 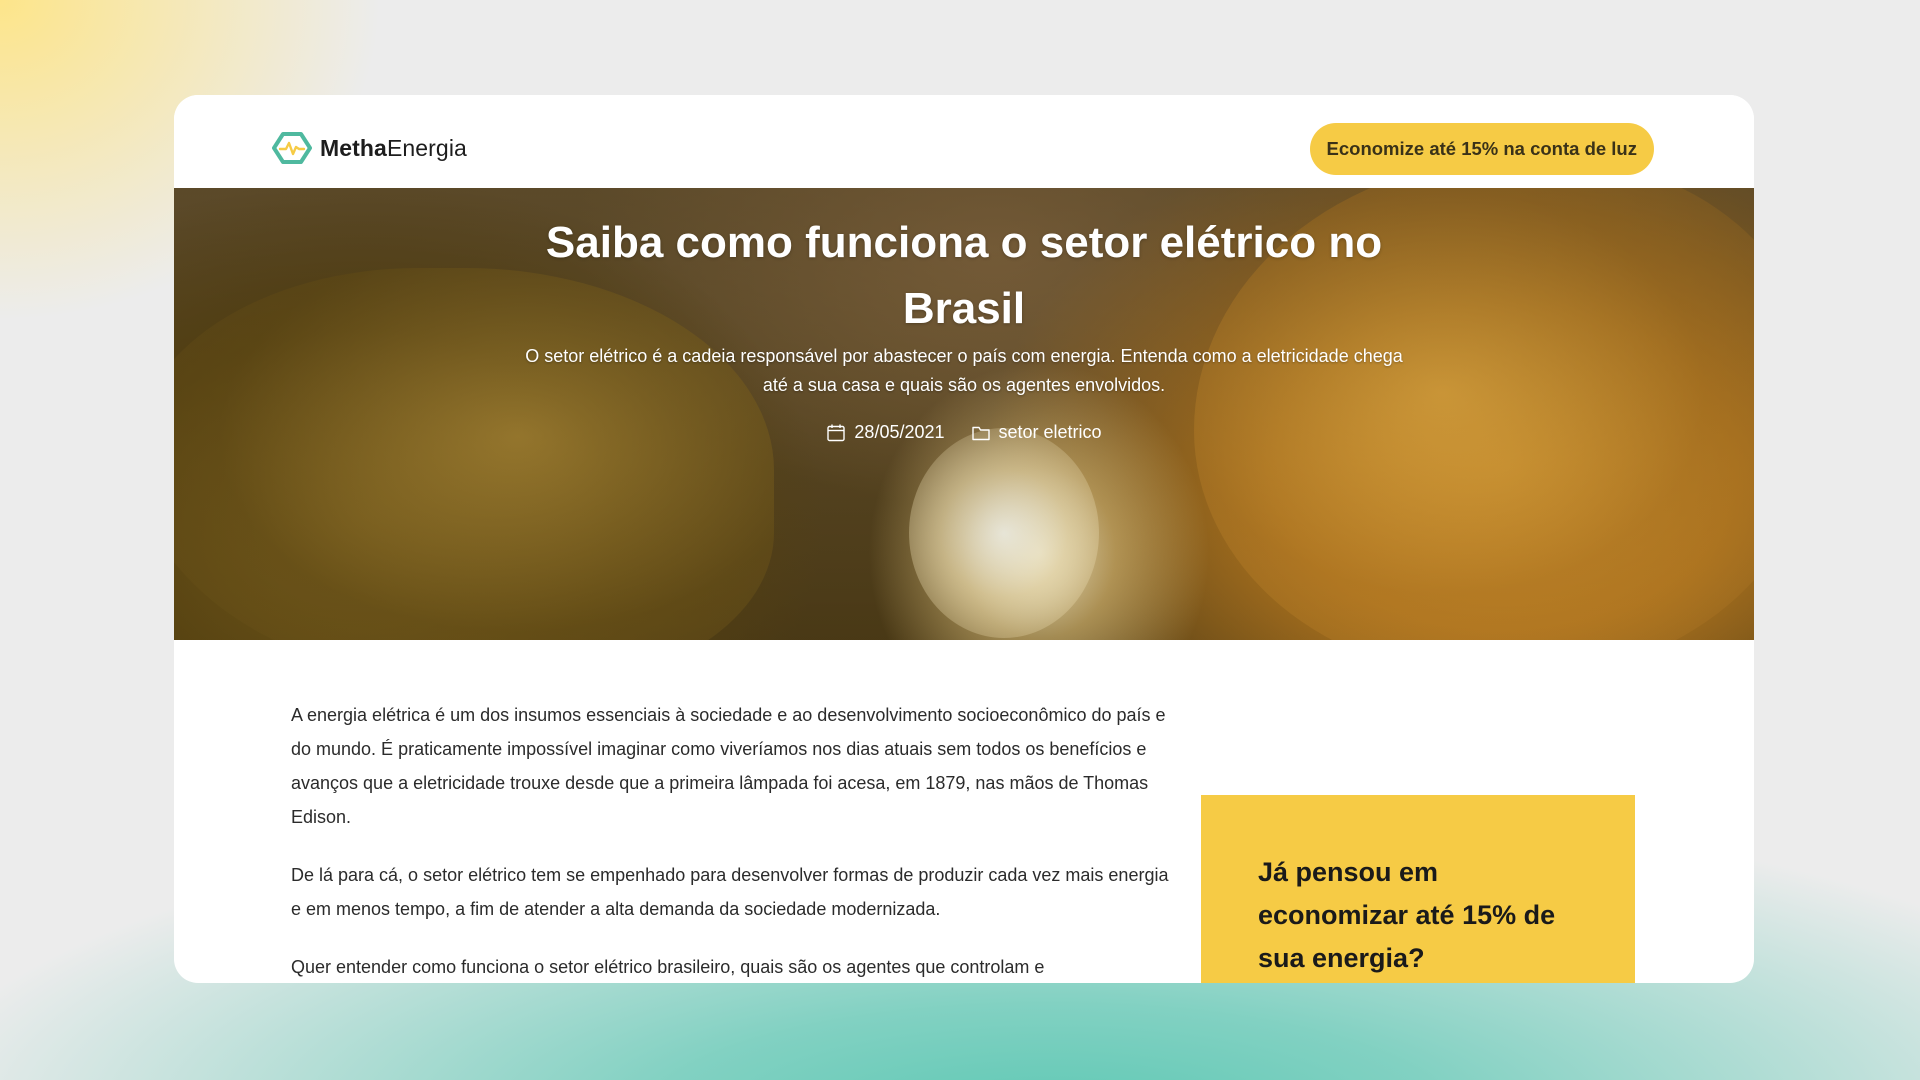 I want to click on site-logo: MethaEnergia, so click(x=369, y=148).